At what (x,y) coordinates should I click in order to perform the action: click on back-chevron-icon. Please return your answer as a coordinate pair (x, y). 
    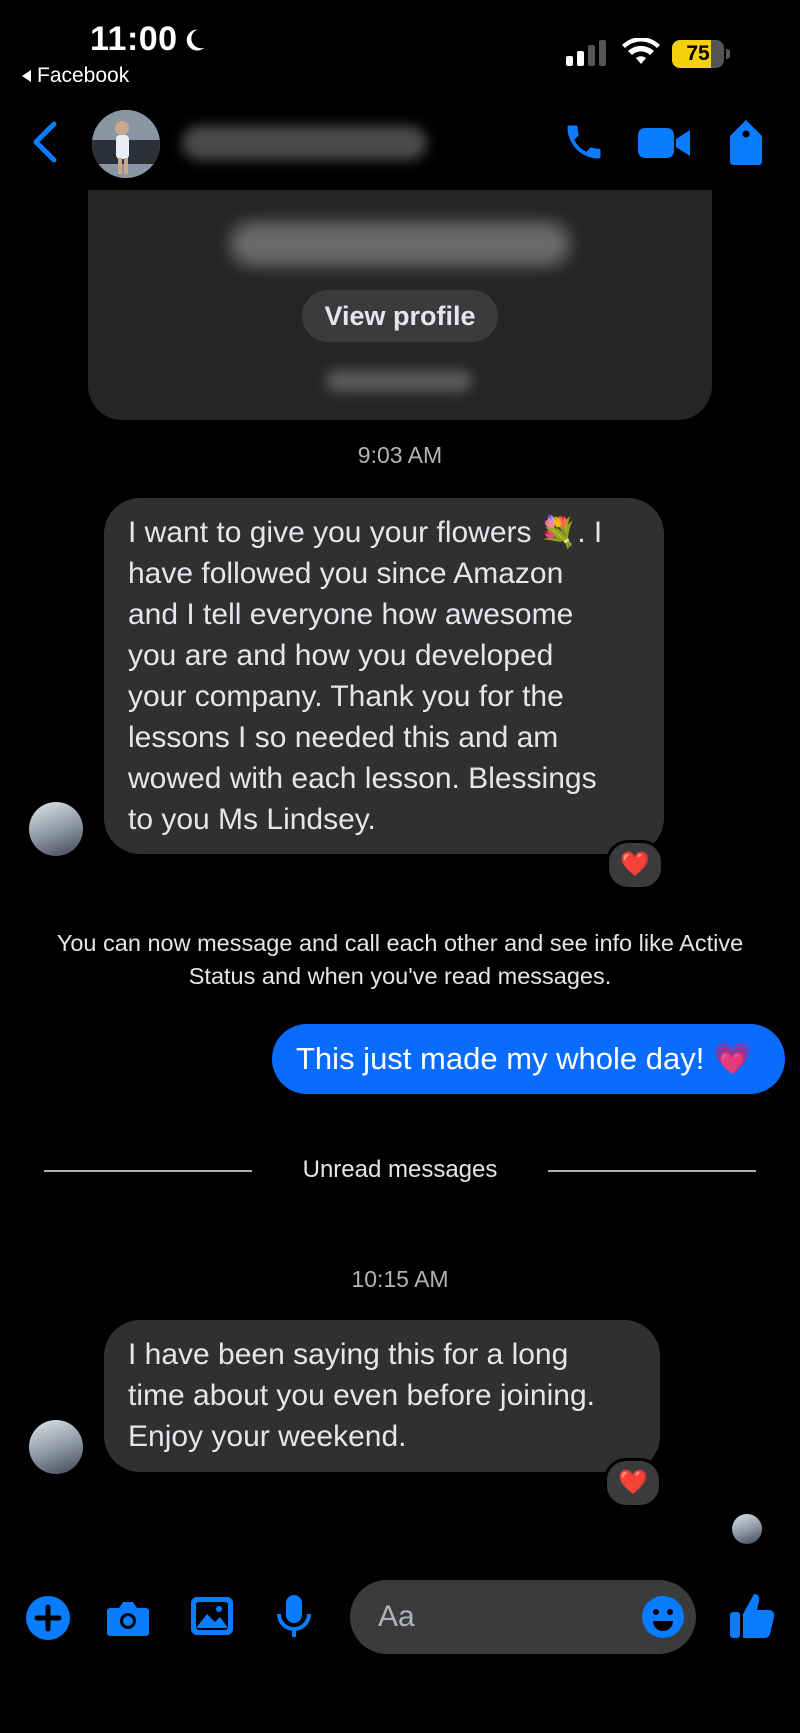
    Looking at the image, I should click on (45, 142).